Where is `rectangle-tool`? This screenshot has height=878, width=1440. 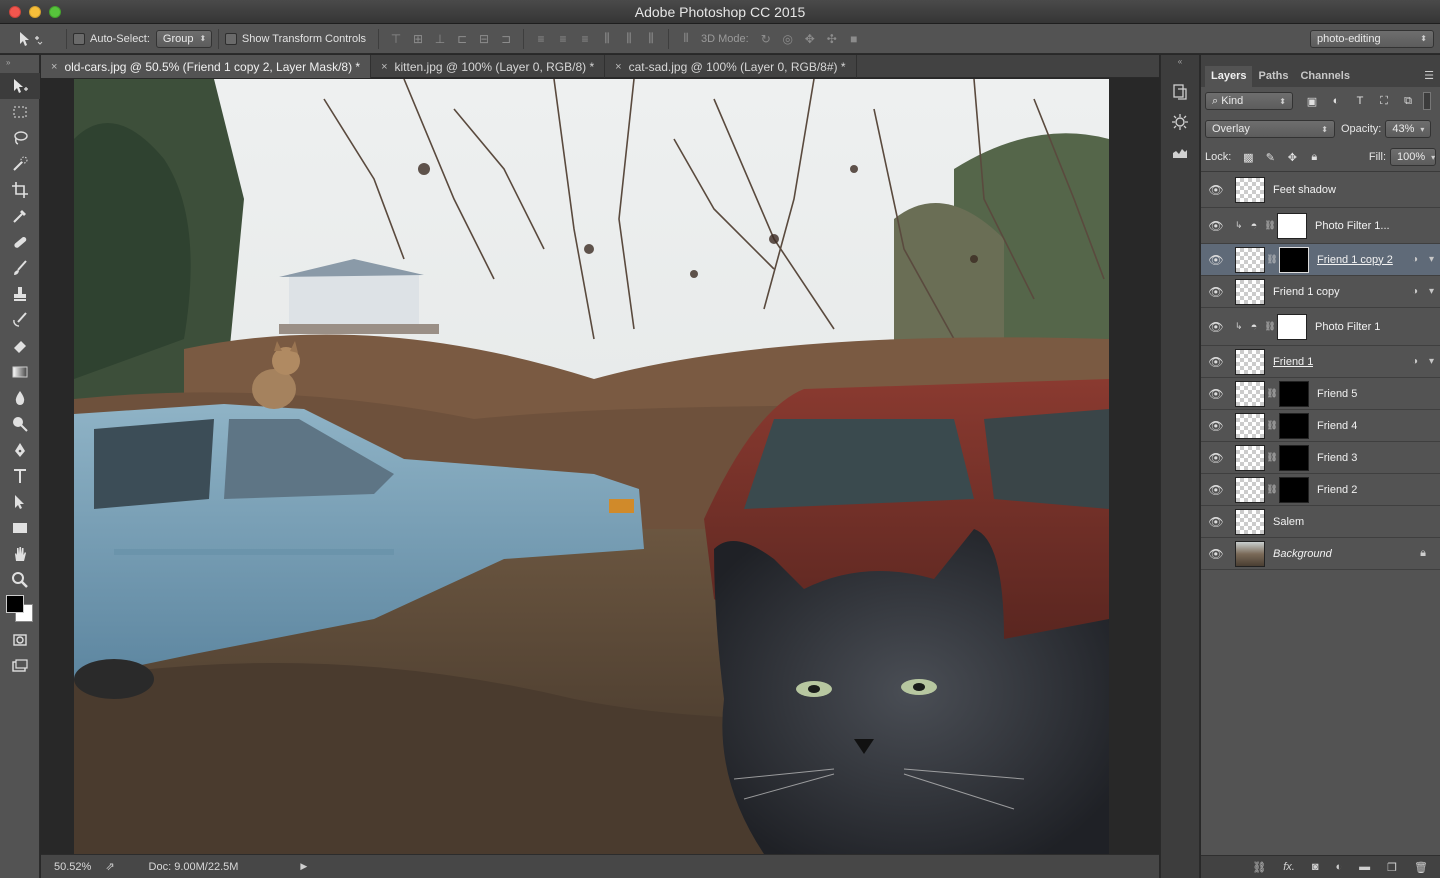
rectangle-tool is located at coordinates (20, 528).